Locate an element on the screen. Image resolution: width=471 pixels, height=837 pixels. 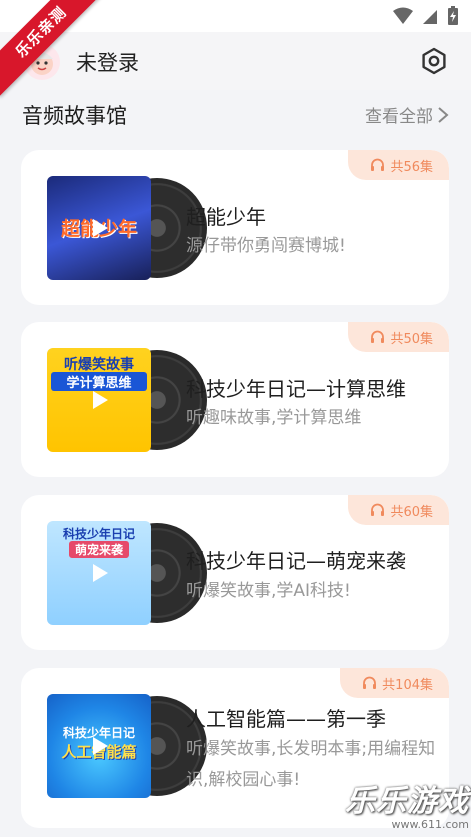
settings-button is located at coordinates (434, 61).